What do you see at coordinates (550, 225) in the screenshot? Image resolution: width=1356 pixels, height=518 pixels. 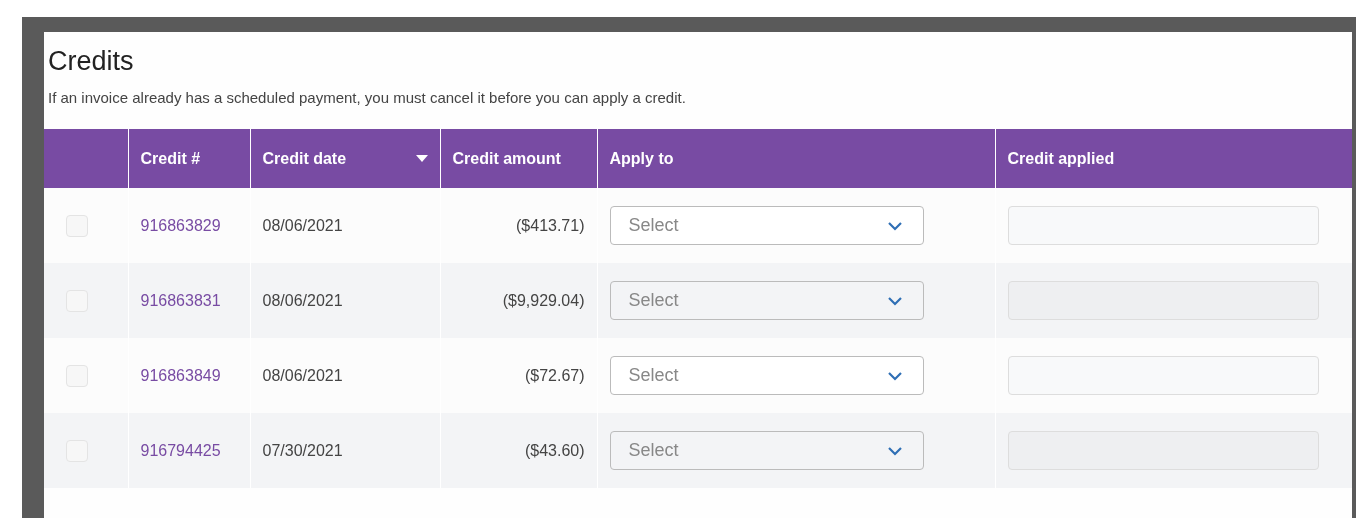 I see `credit-amount: ($413.71)` at bounding box center [550, 225].